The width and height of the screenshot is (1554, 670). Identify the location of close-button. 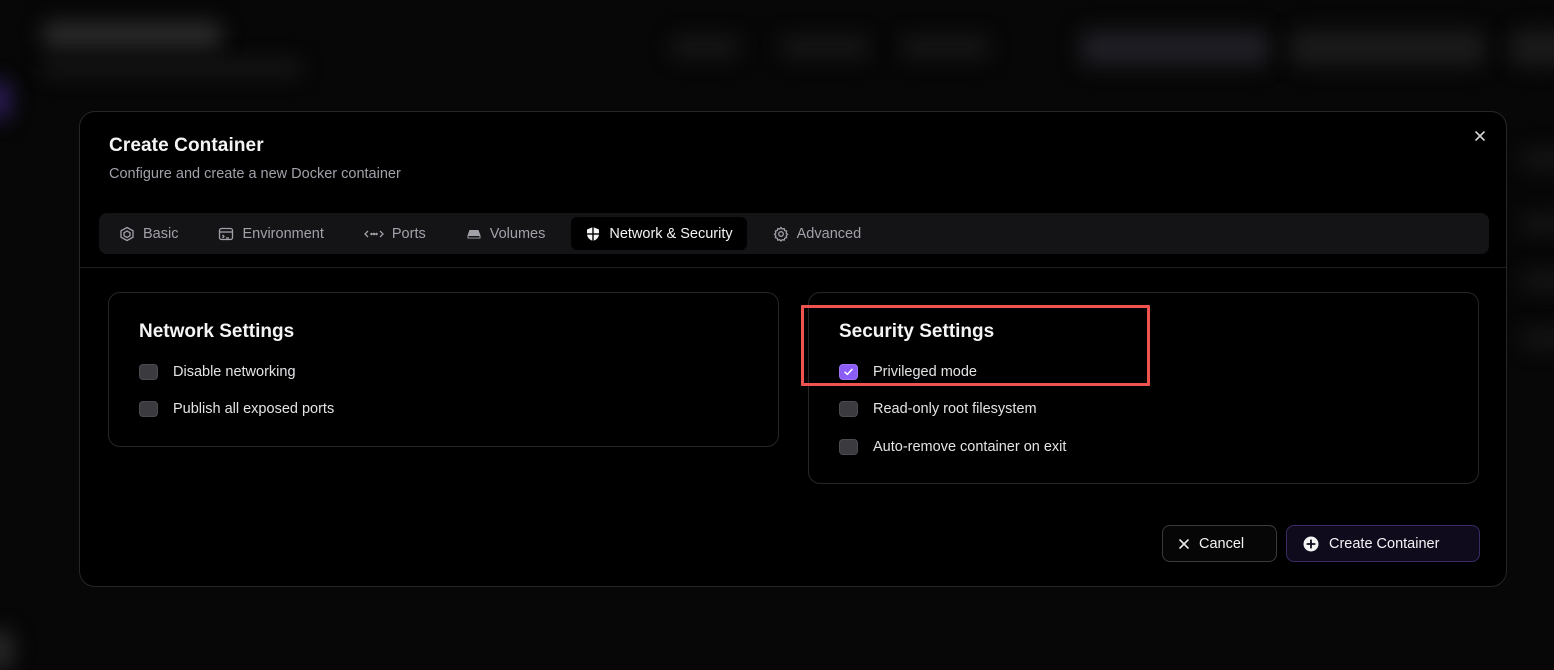
(1480, 136).